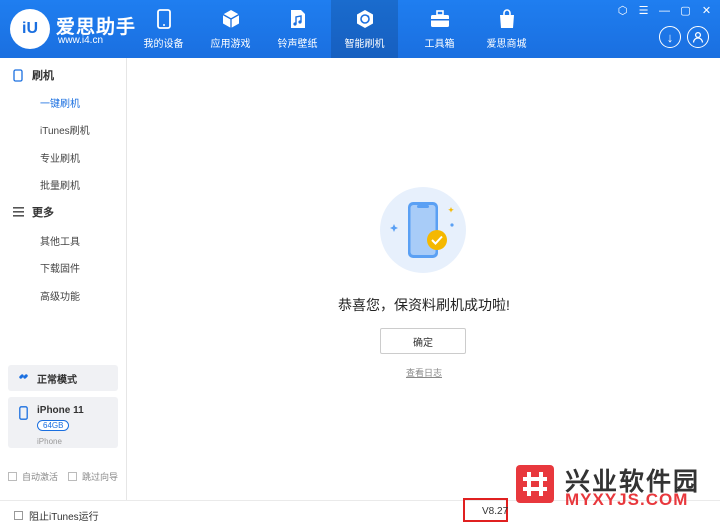 This screenshot has height=524, width=720. I want to click on phone-icon, so click(164, 19).